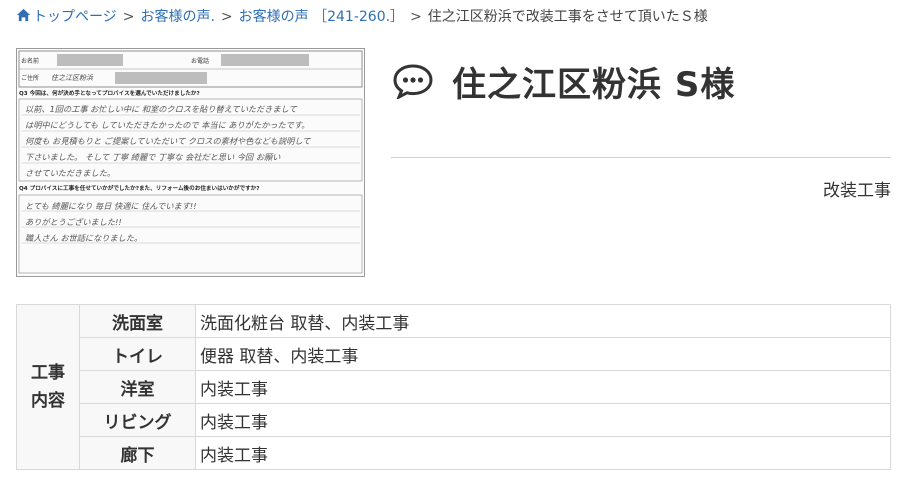 The image size is (910, 491). Describe the element at coordinates (567, 17) in the screenshot. I see `breadcrumb-current: 住之江区粉浜で改装工事をさせて頂いたＳ様` at that location.